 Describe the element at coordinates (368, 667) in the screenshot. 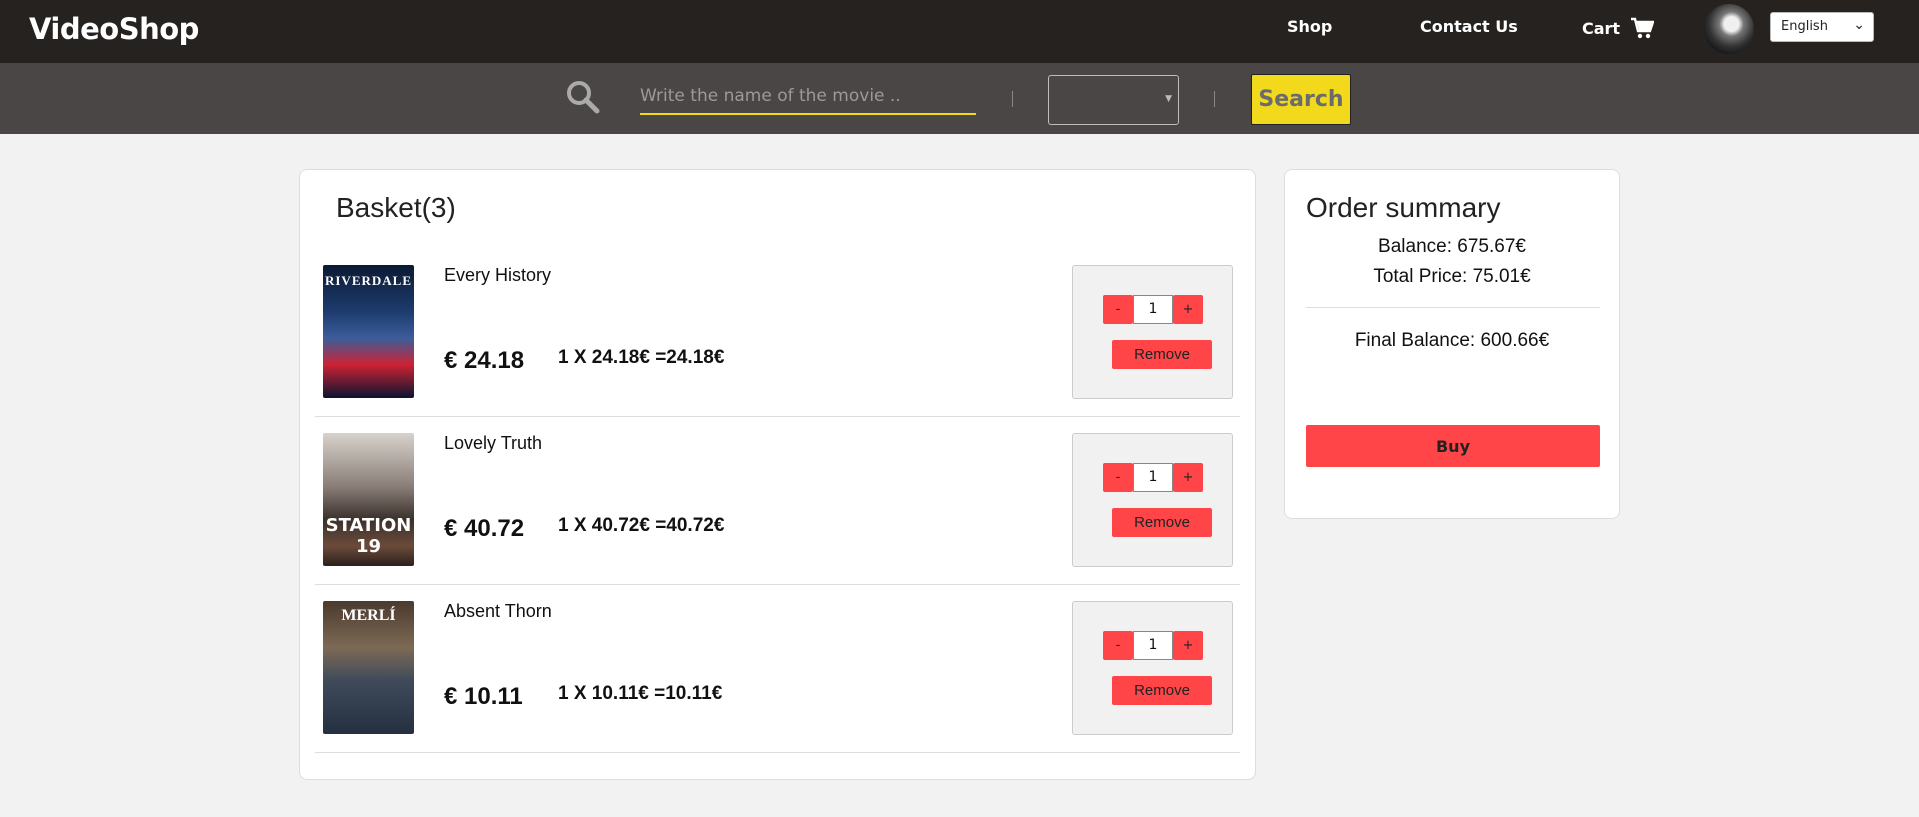

I see `movie-poster: MERLÍ` at that location.